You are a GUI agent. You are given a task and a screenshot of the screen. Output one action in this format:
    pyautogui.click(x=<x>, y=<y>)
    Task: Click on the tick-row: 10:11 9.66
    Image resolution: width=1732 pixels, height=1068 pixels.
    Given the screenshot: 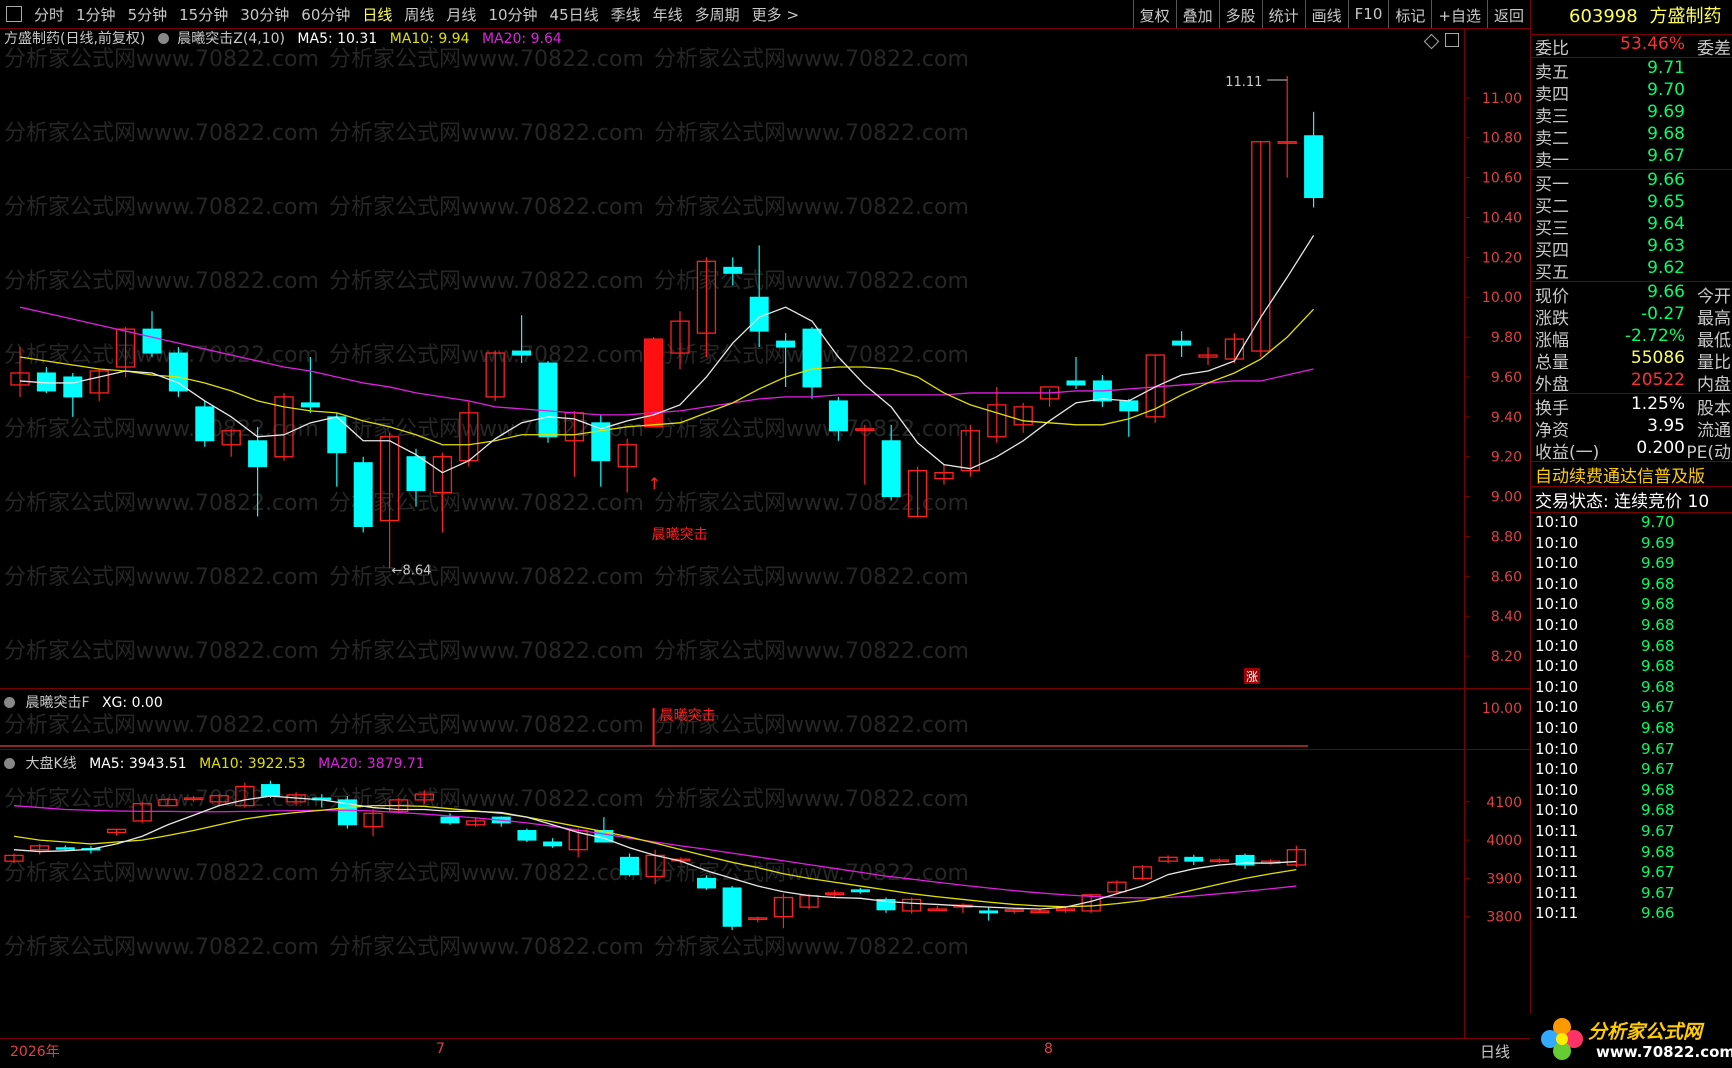 What is the action you would take?
    pyautogui.click(x=1631, y=915)
    